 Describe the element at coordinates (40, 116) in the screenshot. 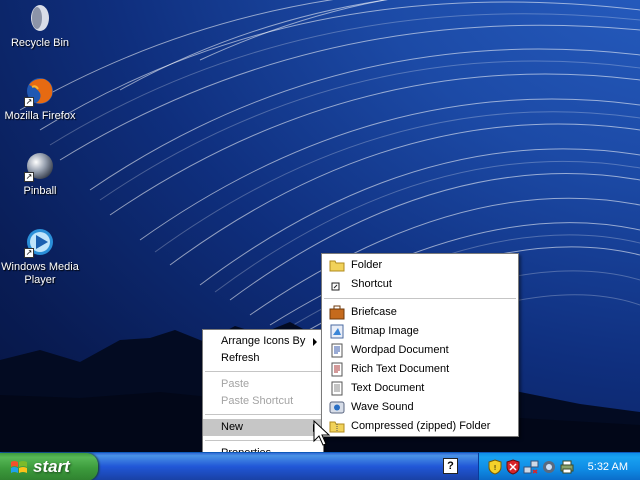

I see `desktop-icon-label: Mozilla Firefox` at that location.